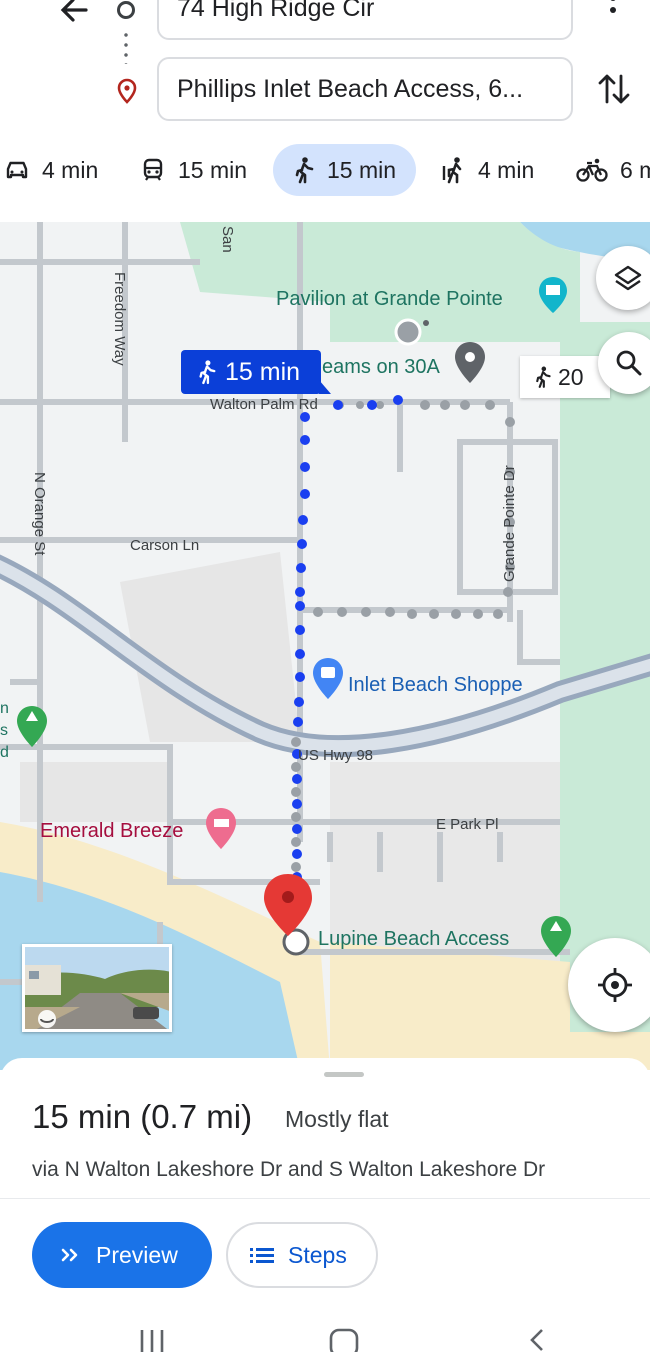  I want to click on street-view-thumbnail, so click(97, 988).